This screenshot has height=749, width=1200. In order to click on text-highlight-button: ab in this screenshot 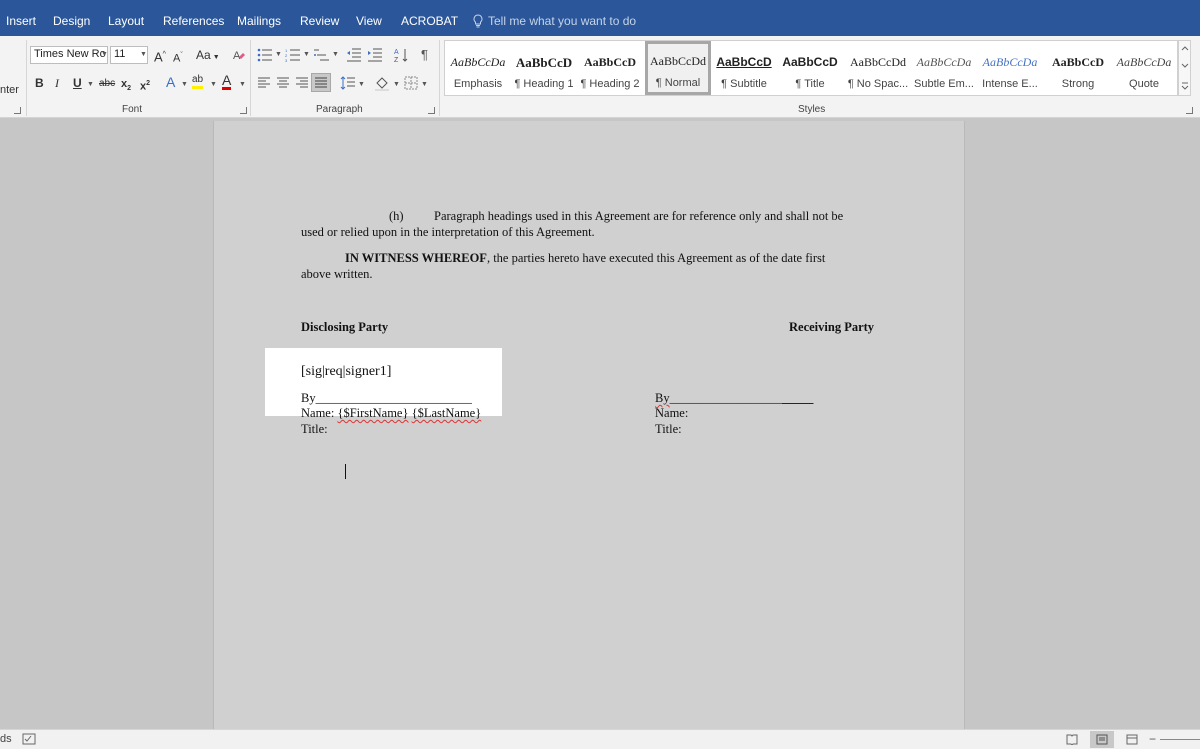, I will do `click(198, 81)`.